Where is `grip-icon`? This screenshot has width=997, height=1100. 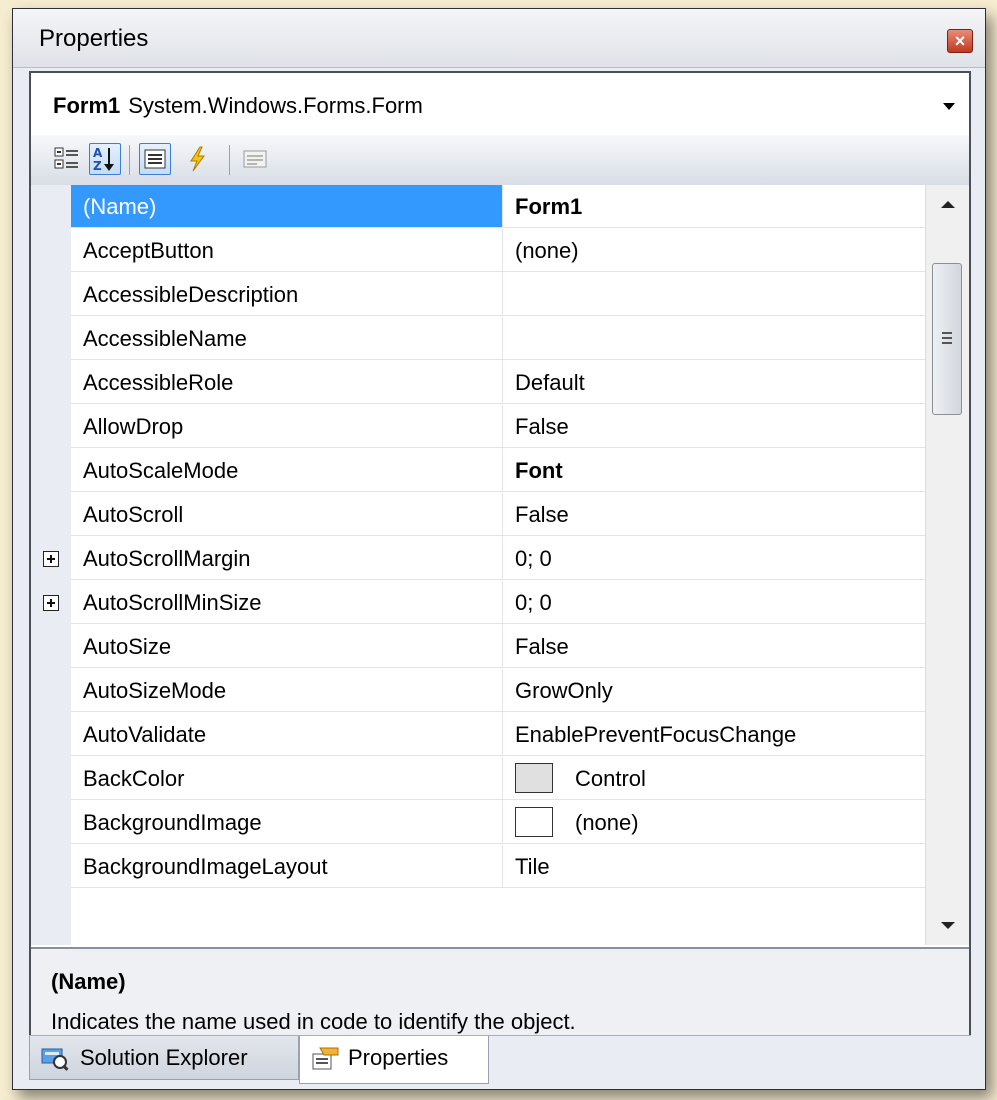 grip-icon is located at coordinates (947, 333).